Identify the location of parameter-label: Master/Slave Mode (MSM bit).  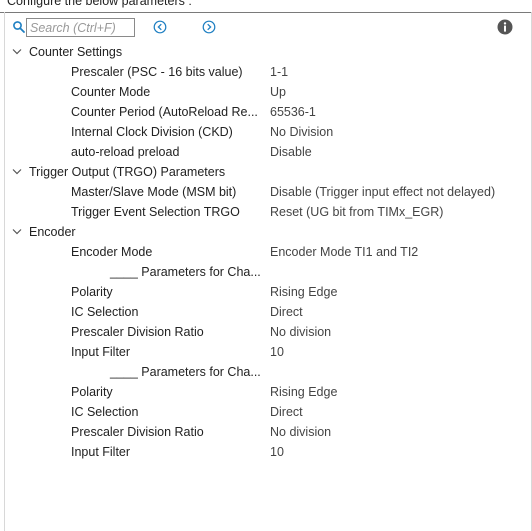
(154, 192).